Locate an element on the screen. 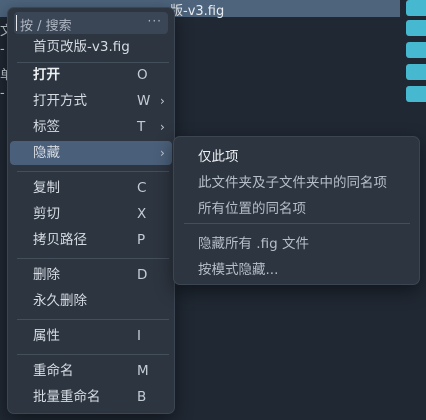  hide-only-this-item: 仅此项 is located at coordinates (218, 155).